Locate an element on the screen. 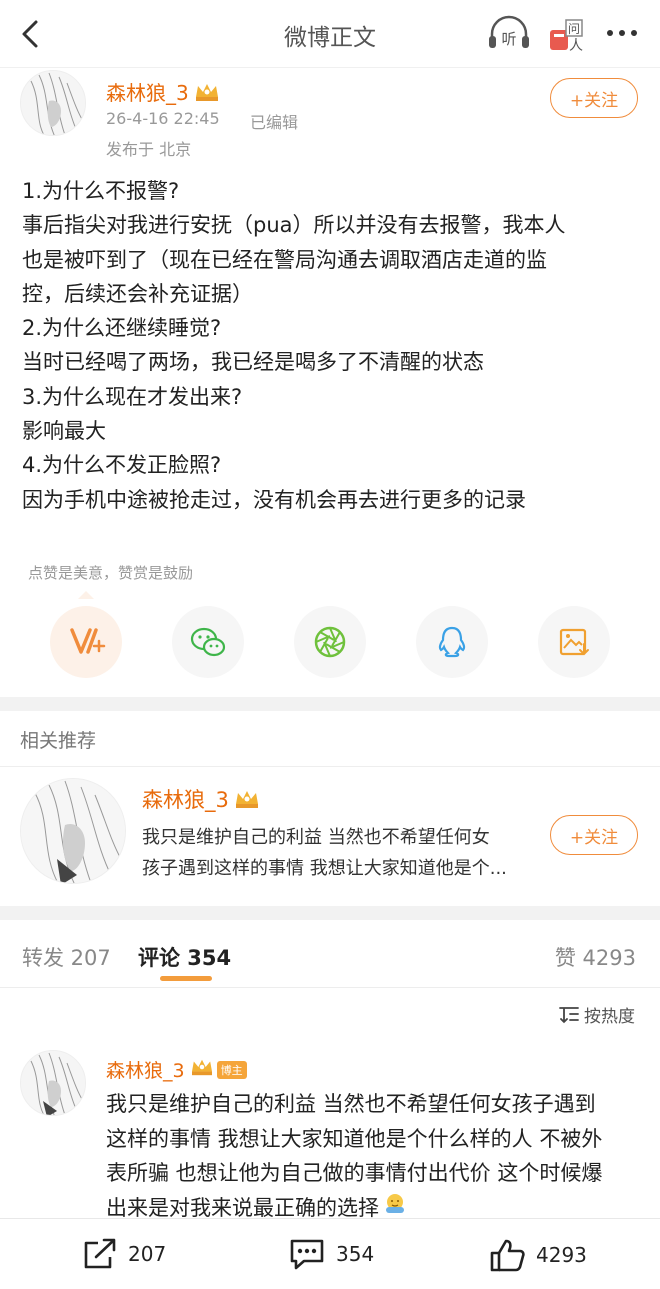 This screenshot has height=1289, width=660. share-wechat-button is located at coordinates (208, 642).